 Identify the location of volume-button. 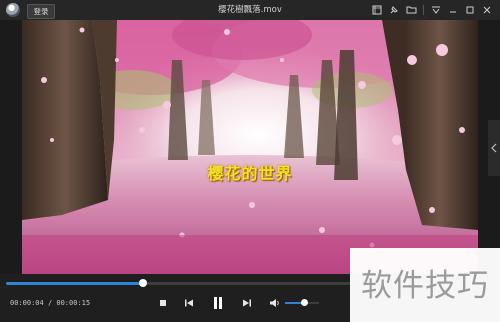
(275, 303).